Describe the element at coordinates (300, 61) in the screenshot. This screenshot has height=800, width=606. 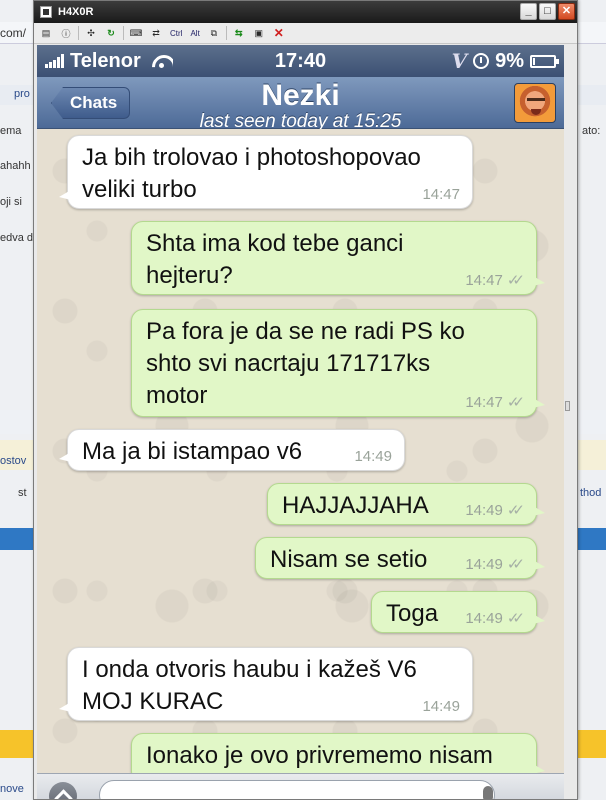
I see `phone-status-bar: Telenor 17:40 V 9%` at that location.